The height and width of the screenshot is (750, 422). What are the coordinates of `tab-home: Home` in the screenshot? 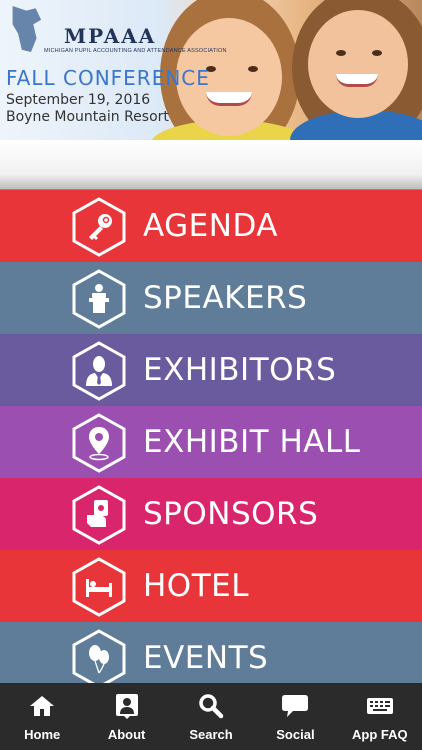 It's located at (42, 716).